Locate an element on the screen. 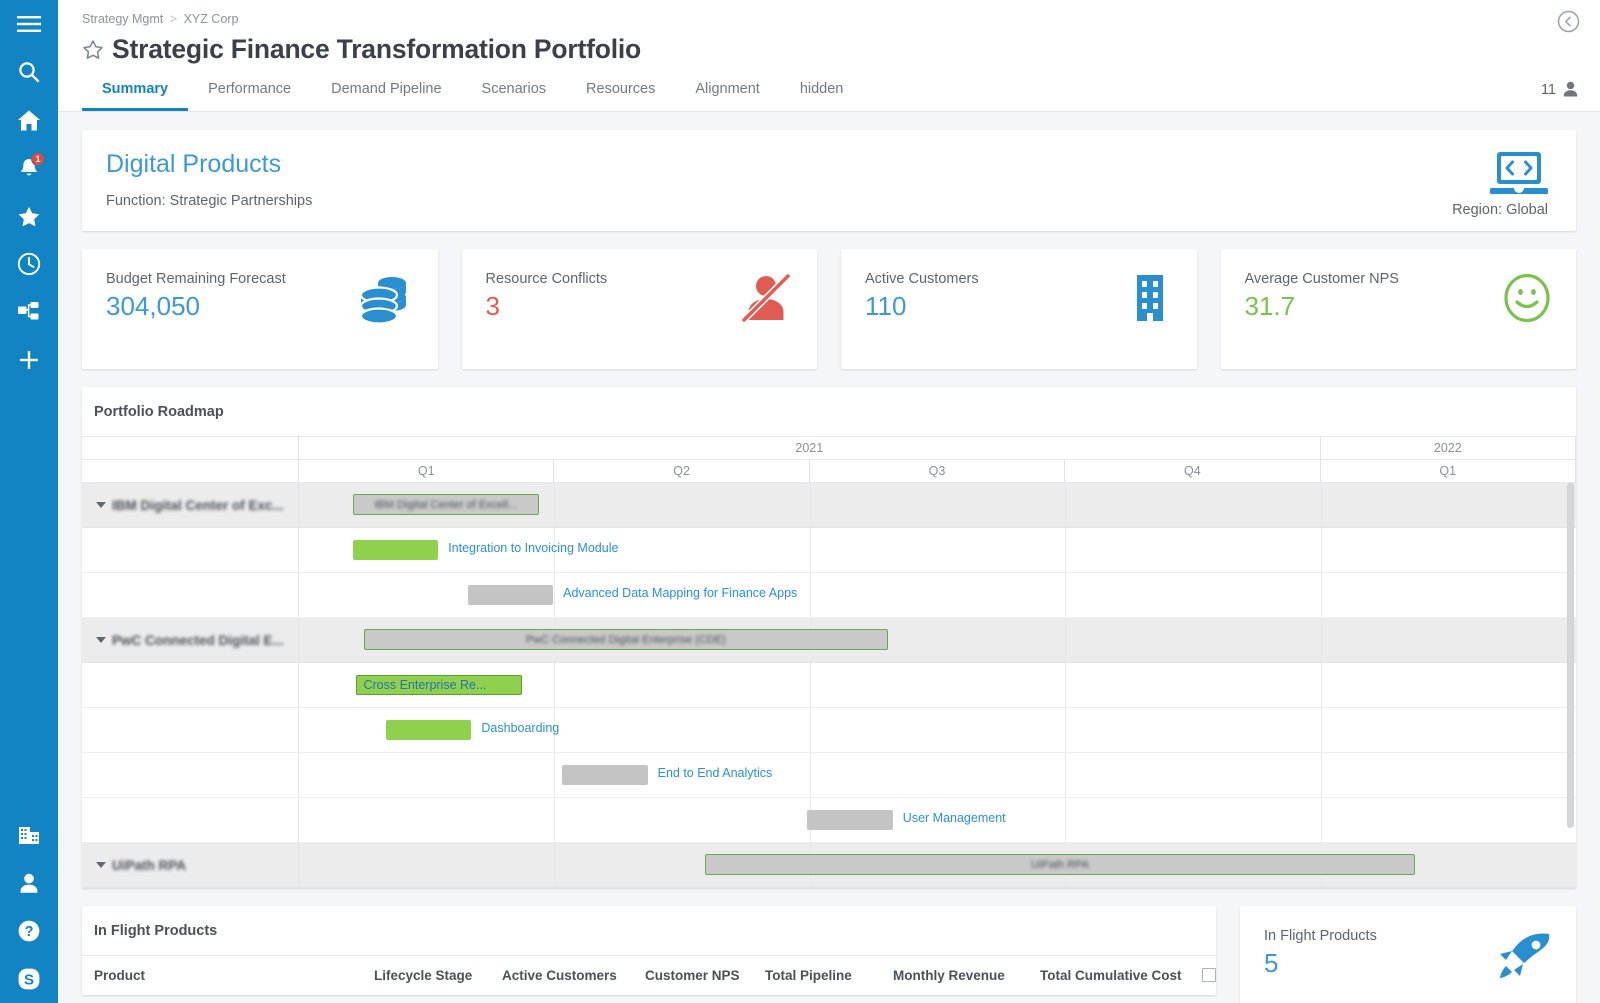 The image size is (1600, 1003). gantt-bar: PwC Connected Digital Enterprise (CDE) is located at coordinates (626, 639).